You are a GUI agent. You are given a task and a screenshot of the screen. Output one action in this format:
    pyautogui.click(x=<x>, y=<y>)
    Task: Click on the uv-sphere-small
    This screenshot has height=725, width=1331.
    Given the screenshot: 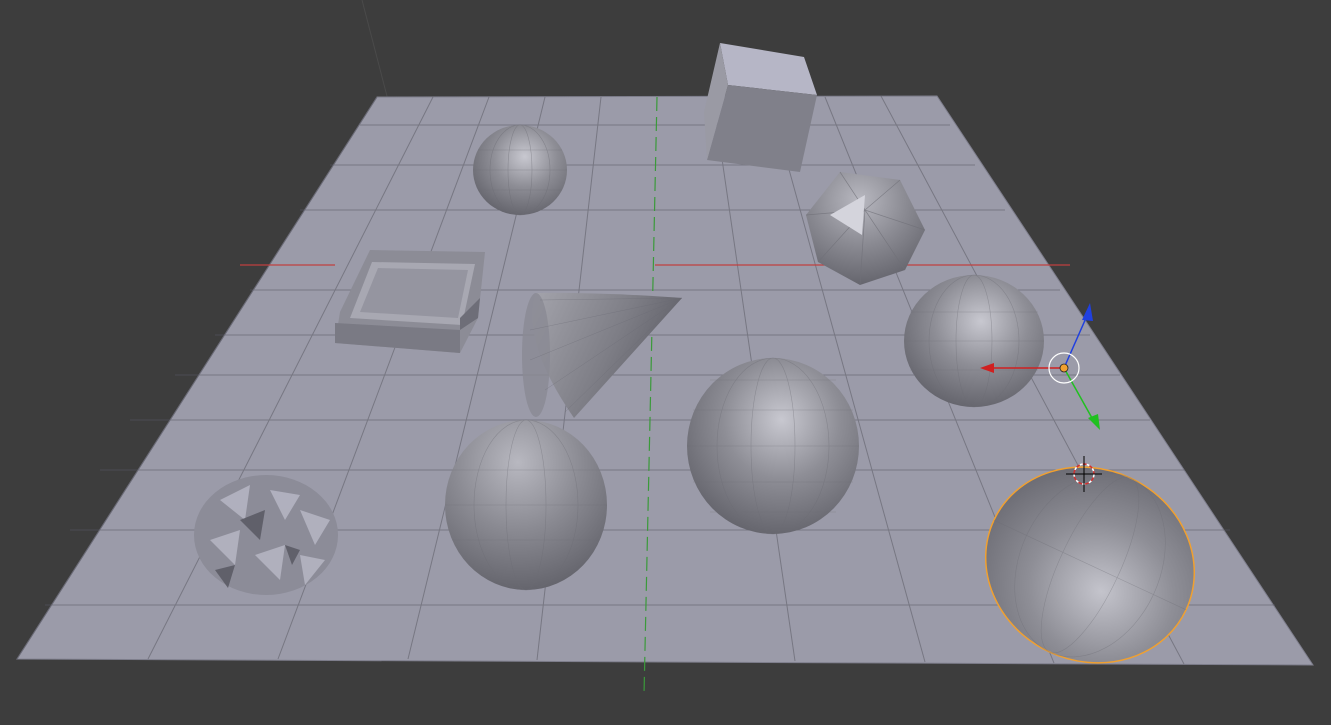 What is the action you would take?
    pyautogui.click(x=520, y=170)
    